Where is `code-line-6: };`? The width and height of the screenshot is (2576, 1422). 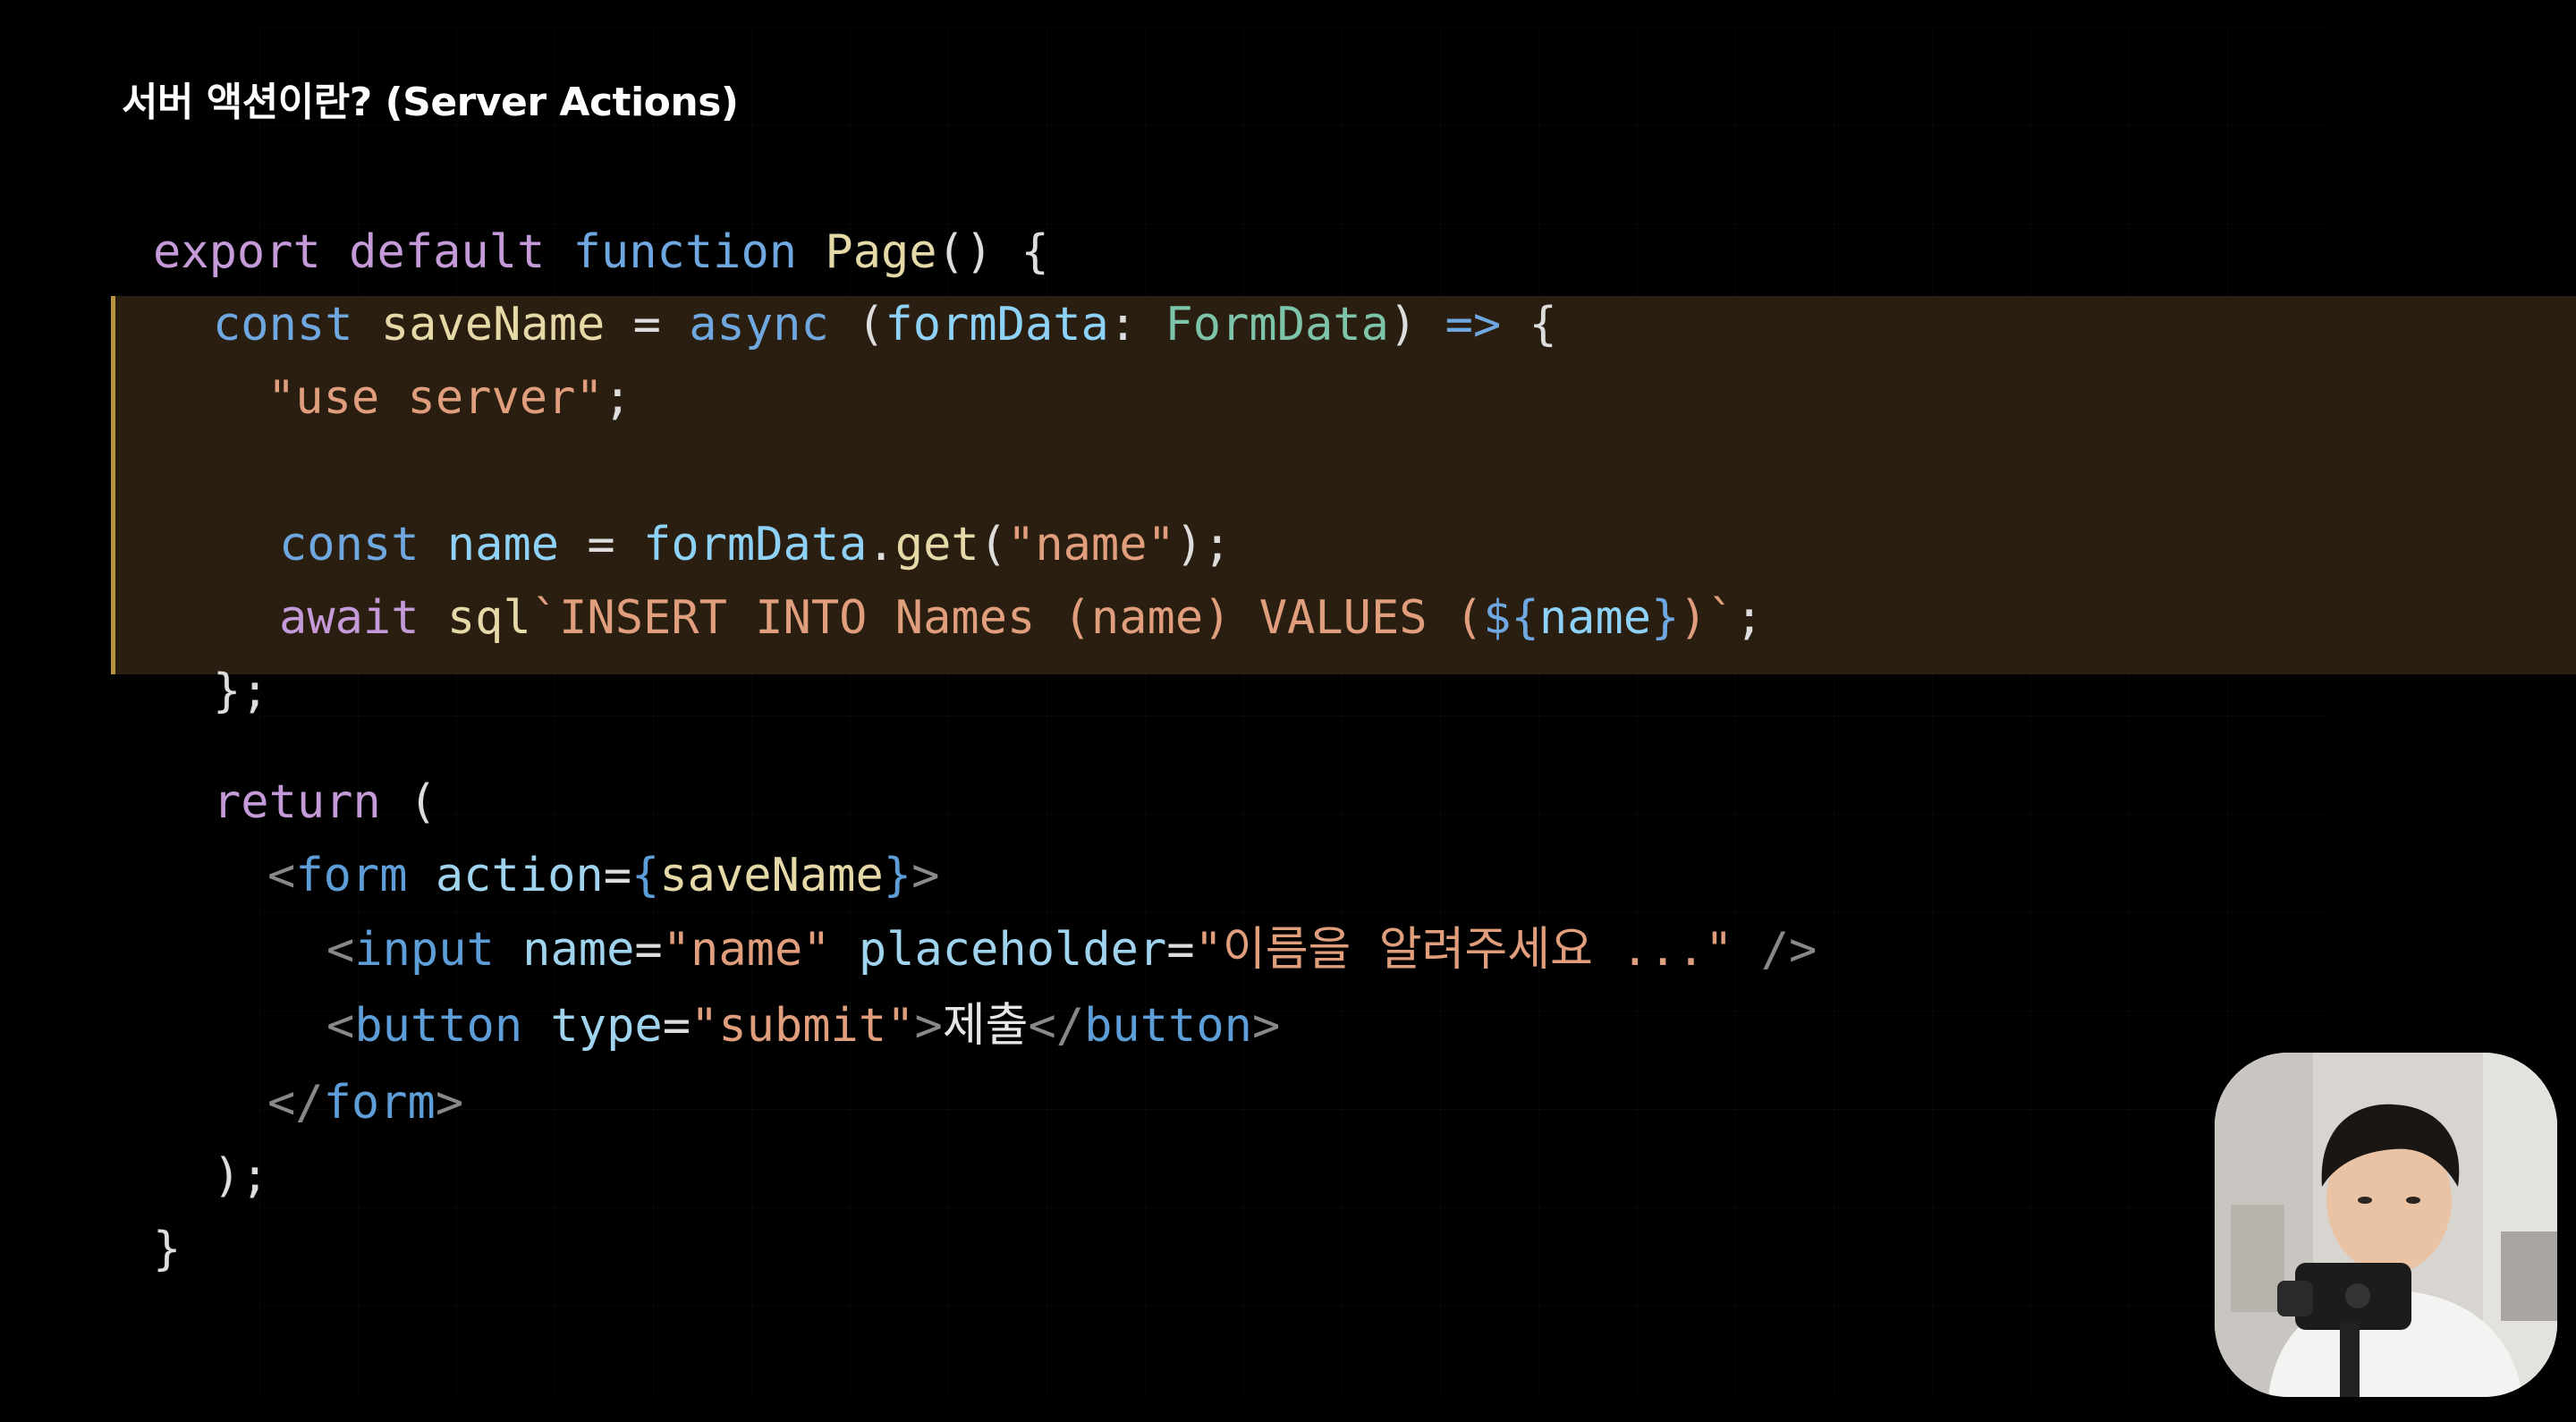
code-line-6: }; is located at coordinates (241, 691).